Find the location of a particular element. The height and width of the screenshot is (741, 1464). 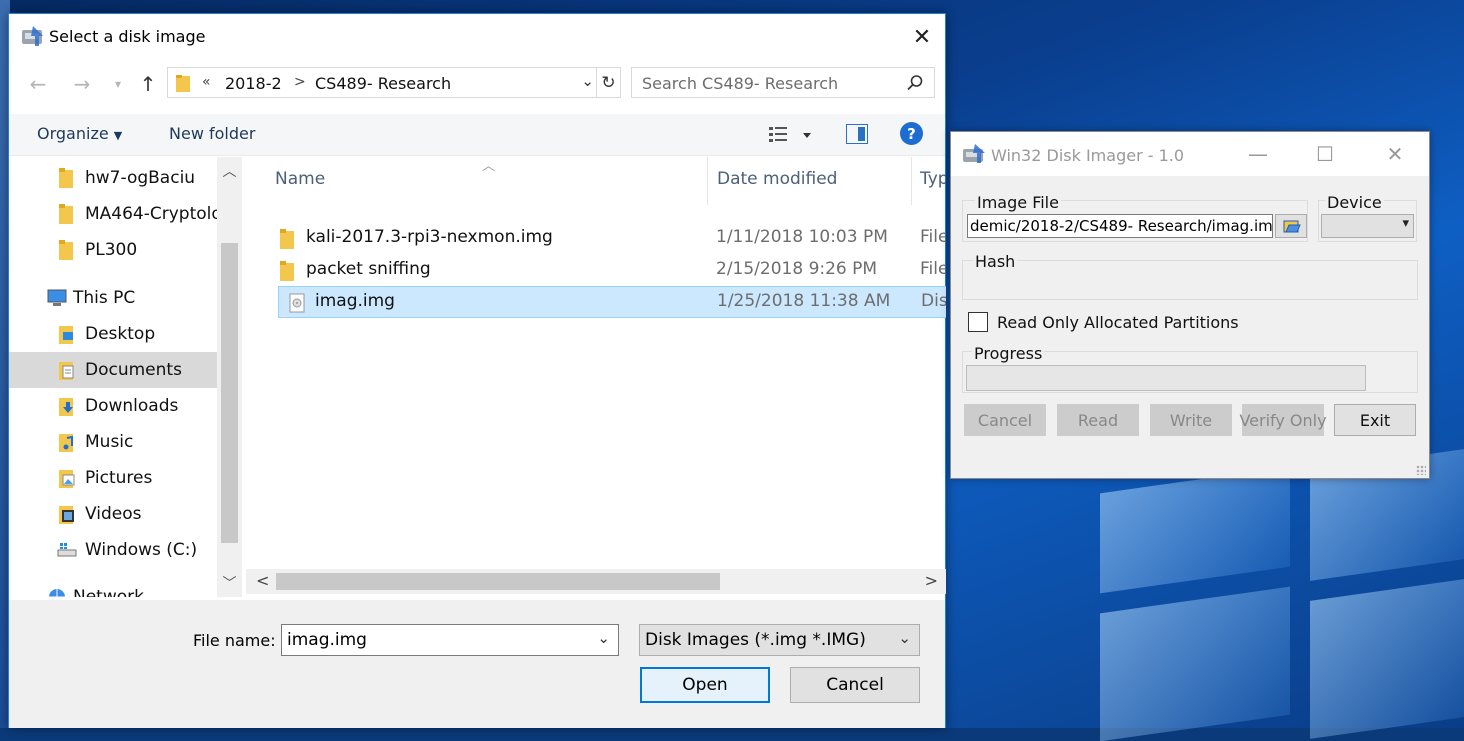

maximize-button: ☐ is located at coordinates (1325, 154).